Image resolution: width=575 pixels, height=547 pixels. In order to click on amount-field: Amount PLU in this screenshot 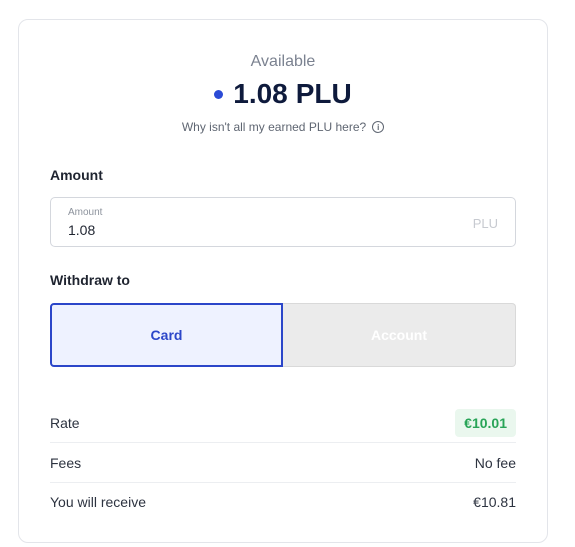, I will do `click(283, 222)`.